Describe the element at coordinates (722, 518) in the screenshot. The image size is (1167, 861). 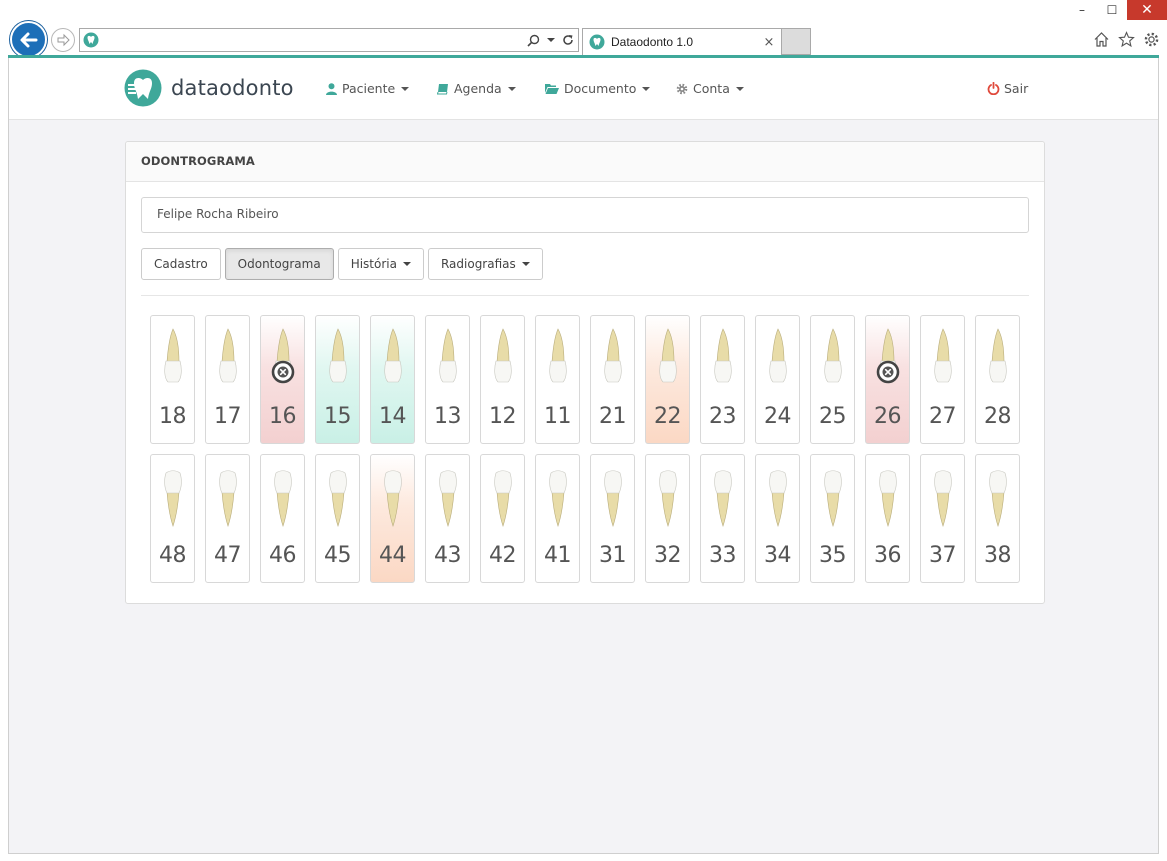
I see `tooth-card: 33` at that location.